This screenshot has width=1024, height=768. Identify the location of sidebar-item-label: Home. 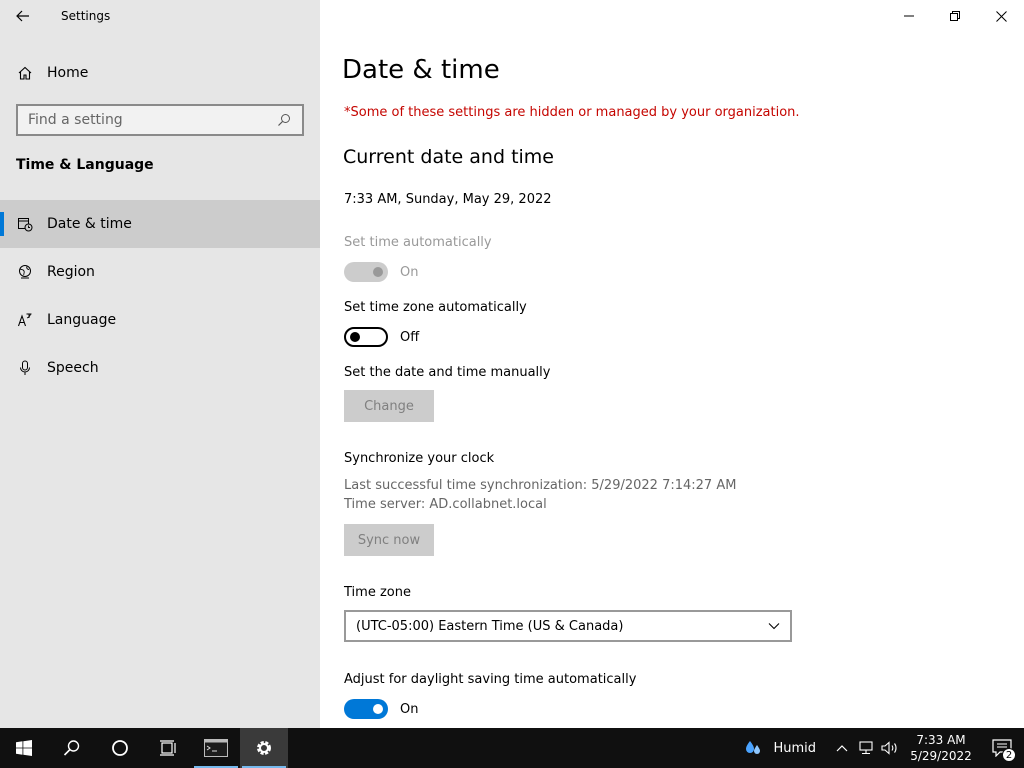
(68, 73).